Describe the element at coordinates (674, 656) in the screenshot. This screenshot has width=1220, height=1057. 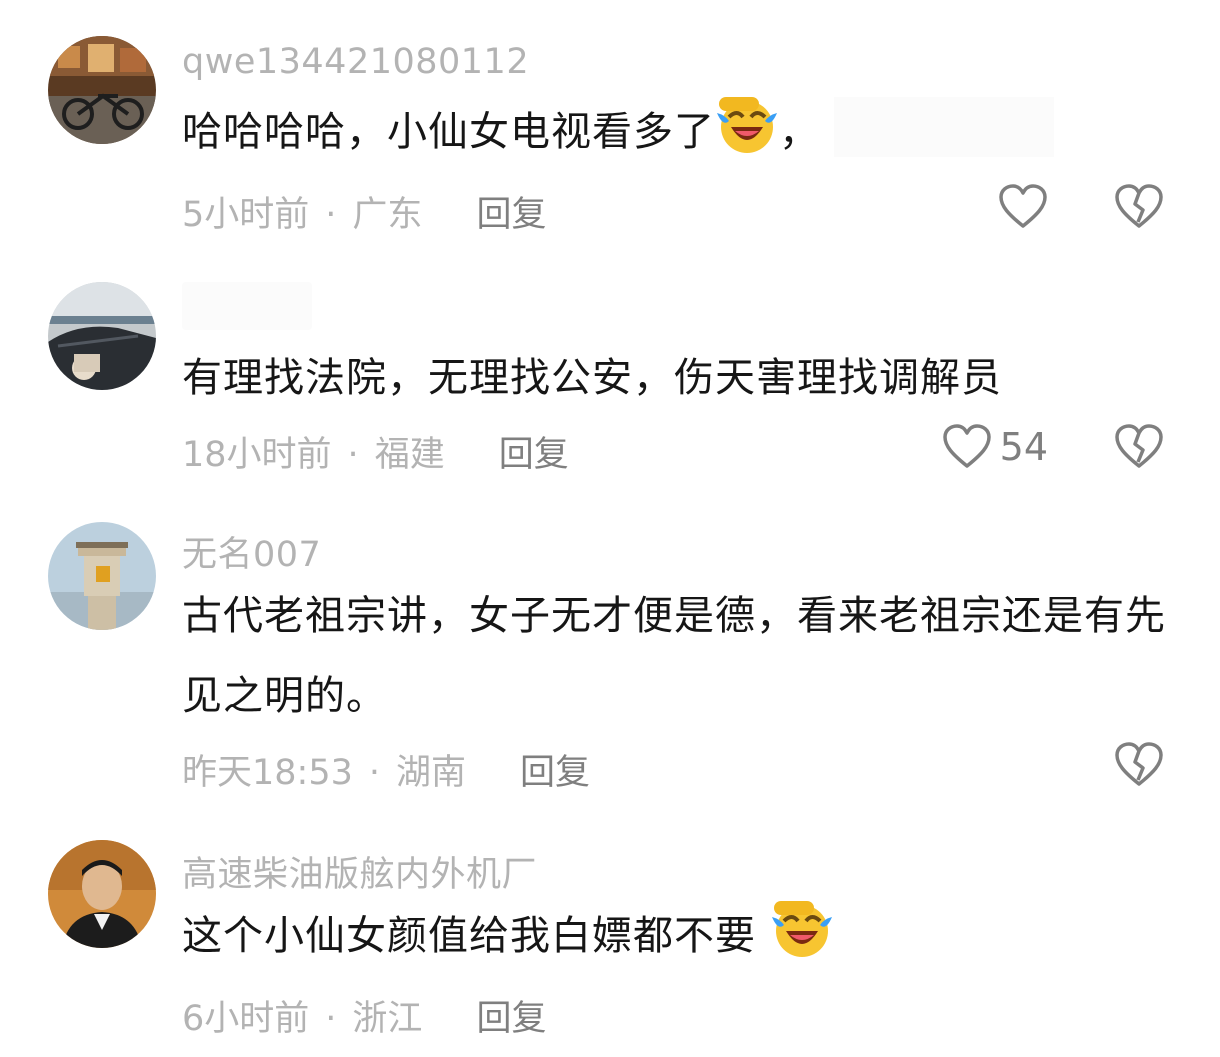
I see `comment-text-body: 古代老祖宗讲，女子无才便是德，看来老祖宗还是有先见之明的。` at that location.